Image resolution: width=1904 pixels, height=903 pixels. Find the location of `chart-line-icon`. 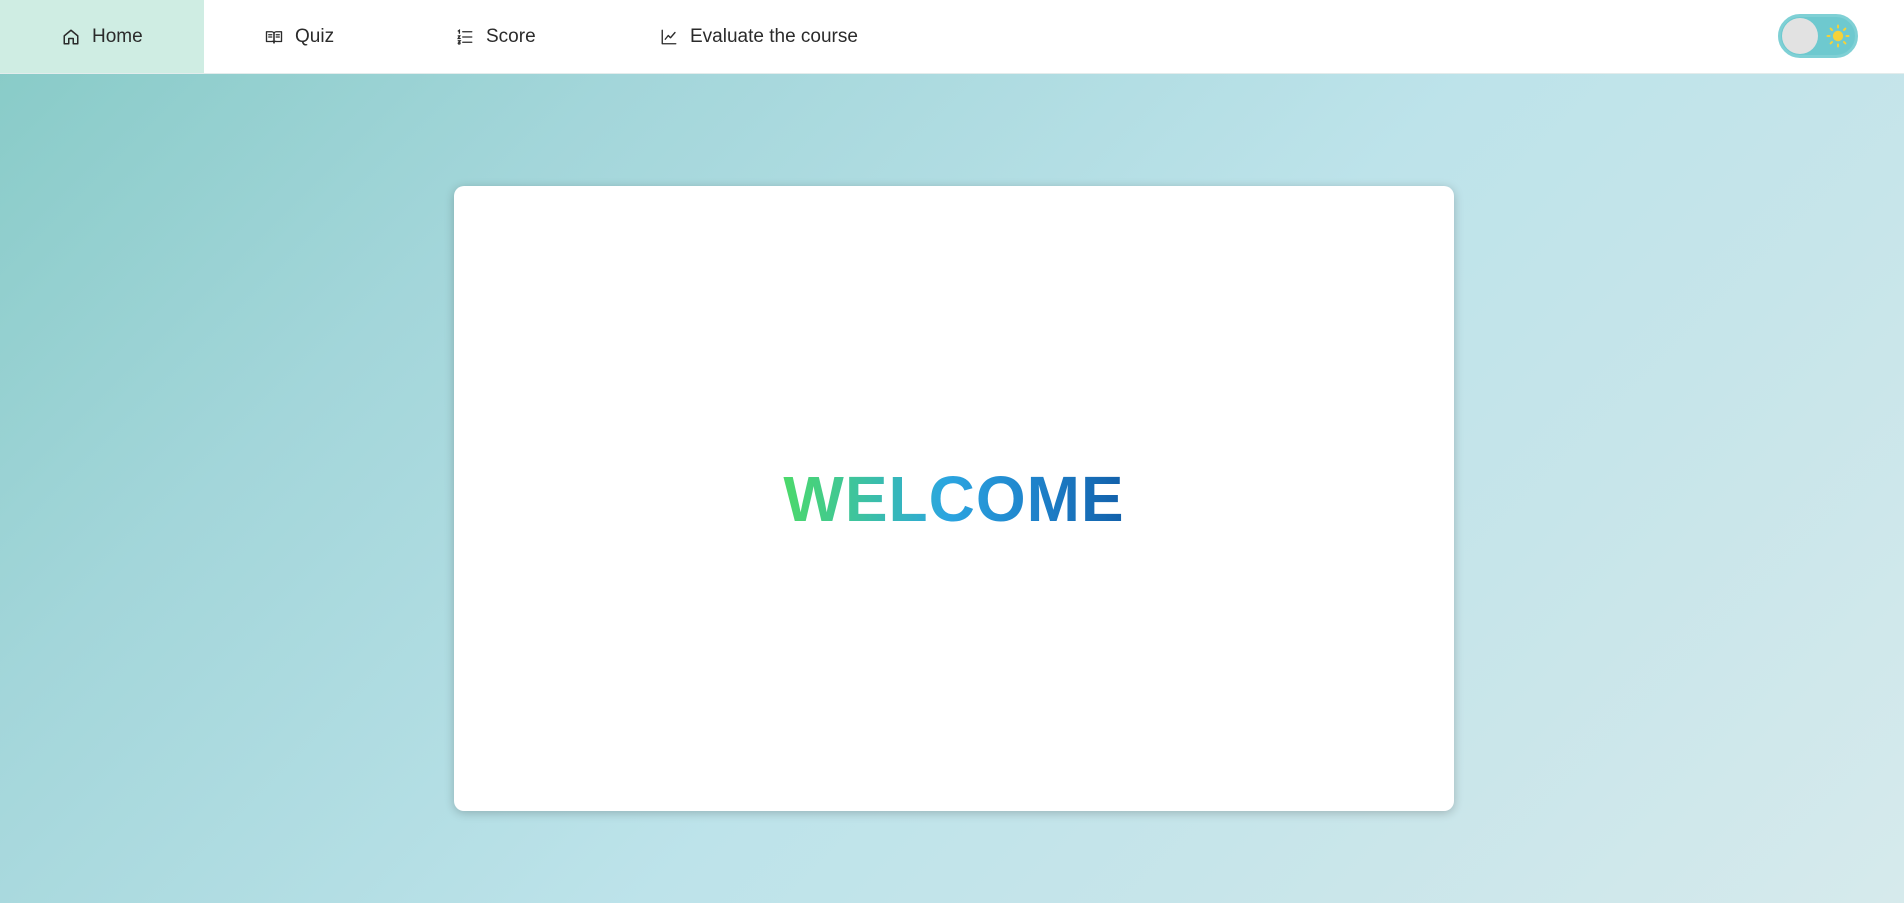

chart-line-icon is located at coordinates (669, 37).